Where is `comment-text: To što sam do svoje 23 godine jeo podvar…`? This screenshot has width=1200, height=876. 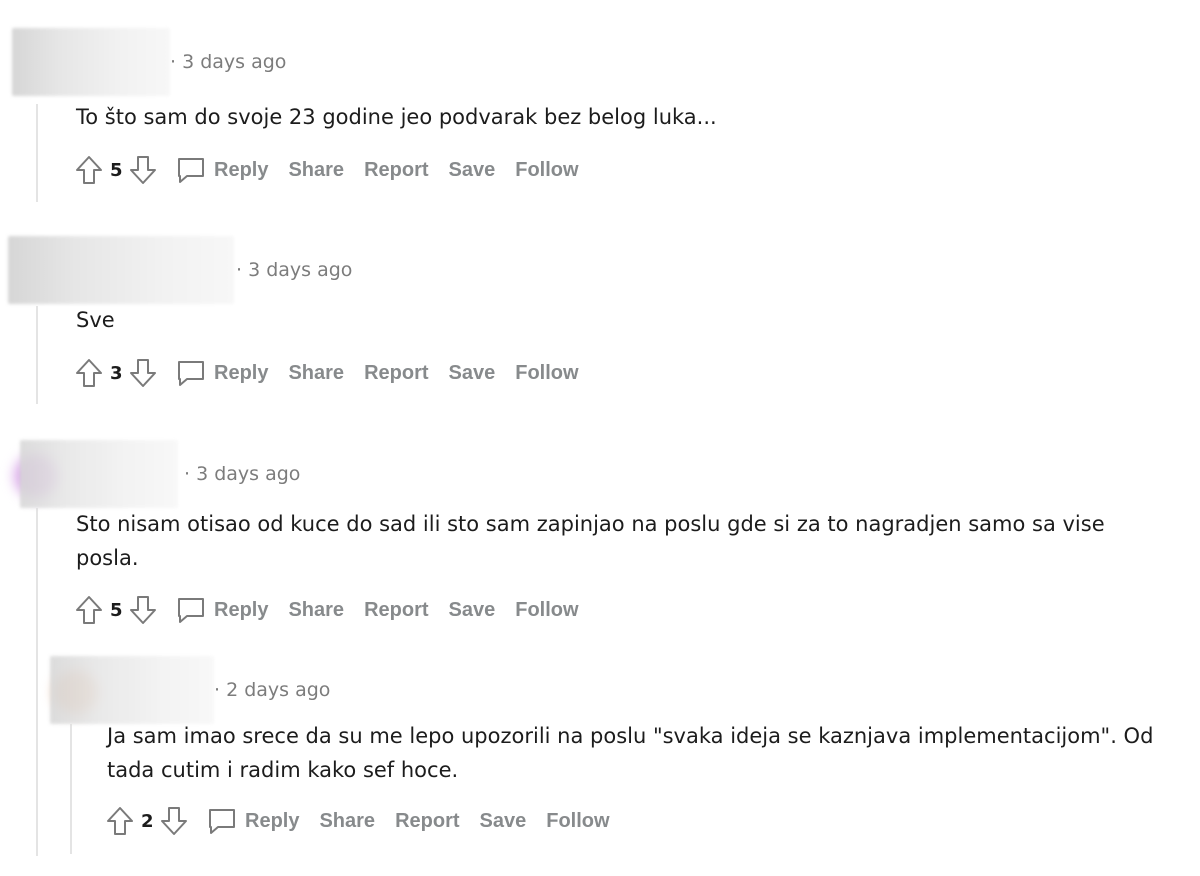 comment-text: To što sam do svoje 23 godine jeo podvar… is located at coordinates (396, 117).